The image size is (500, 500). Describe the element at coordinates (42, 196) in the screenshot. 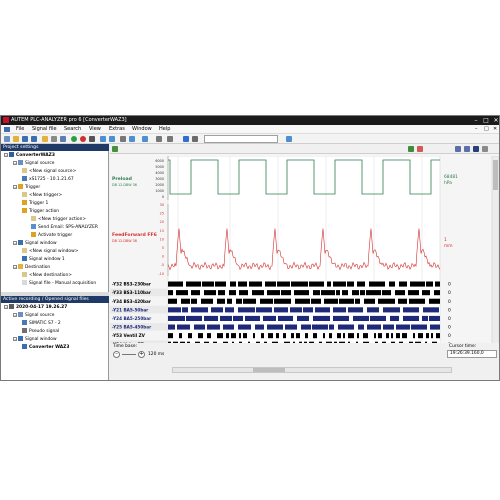

I see `tree-item: <New trigger>` at that location.